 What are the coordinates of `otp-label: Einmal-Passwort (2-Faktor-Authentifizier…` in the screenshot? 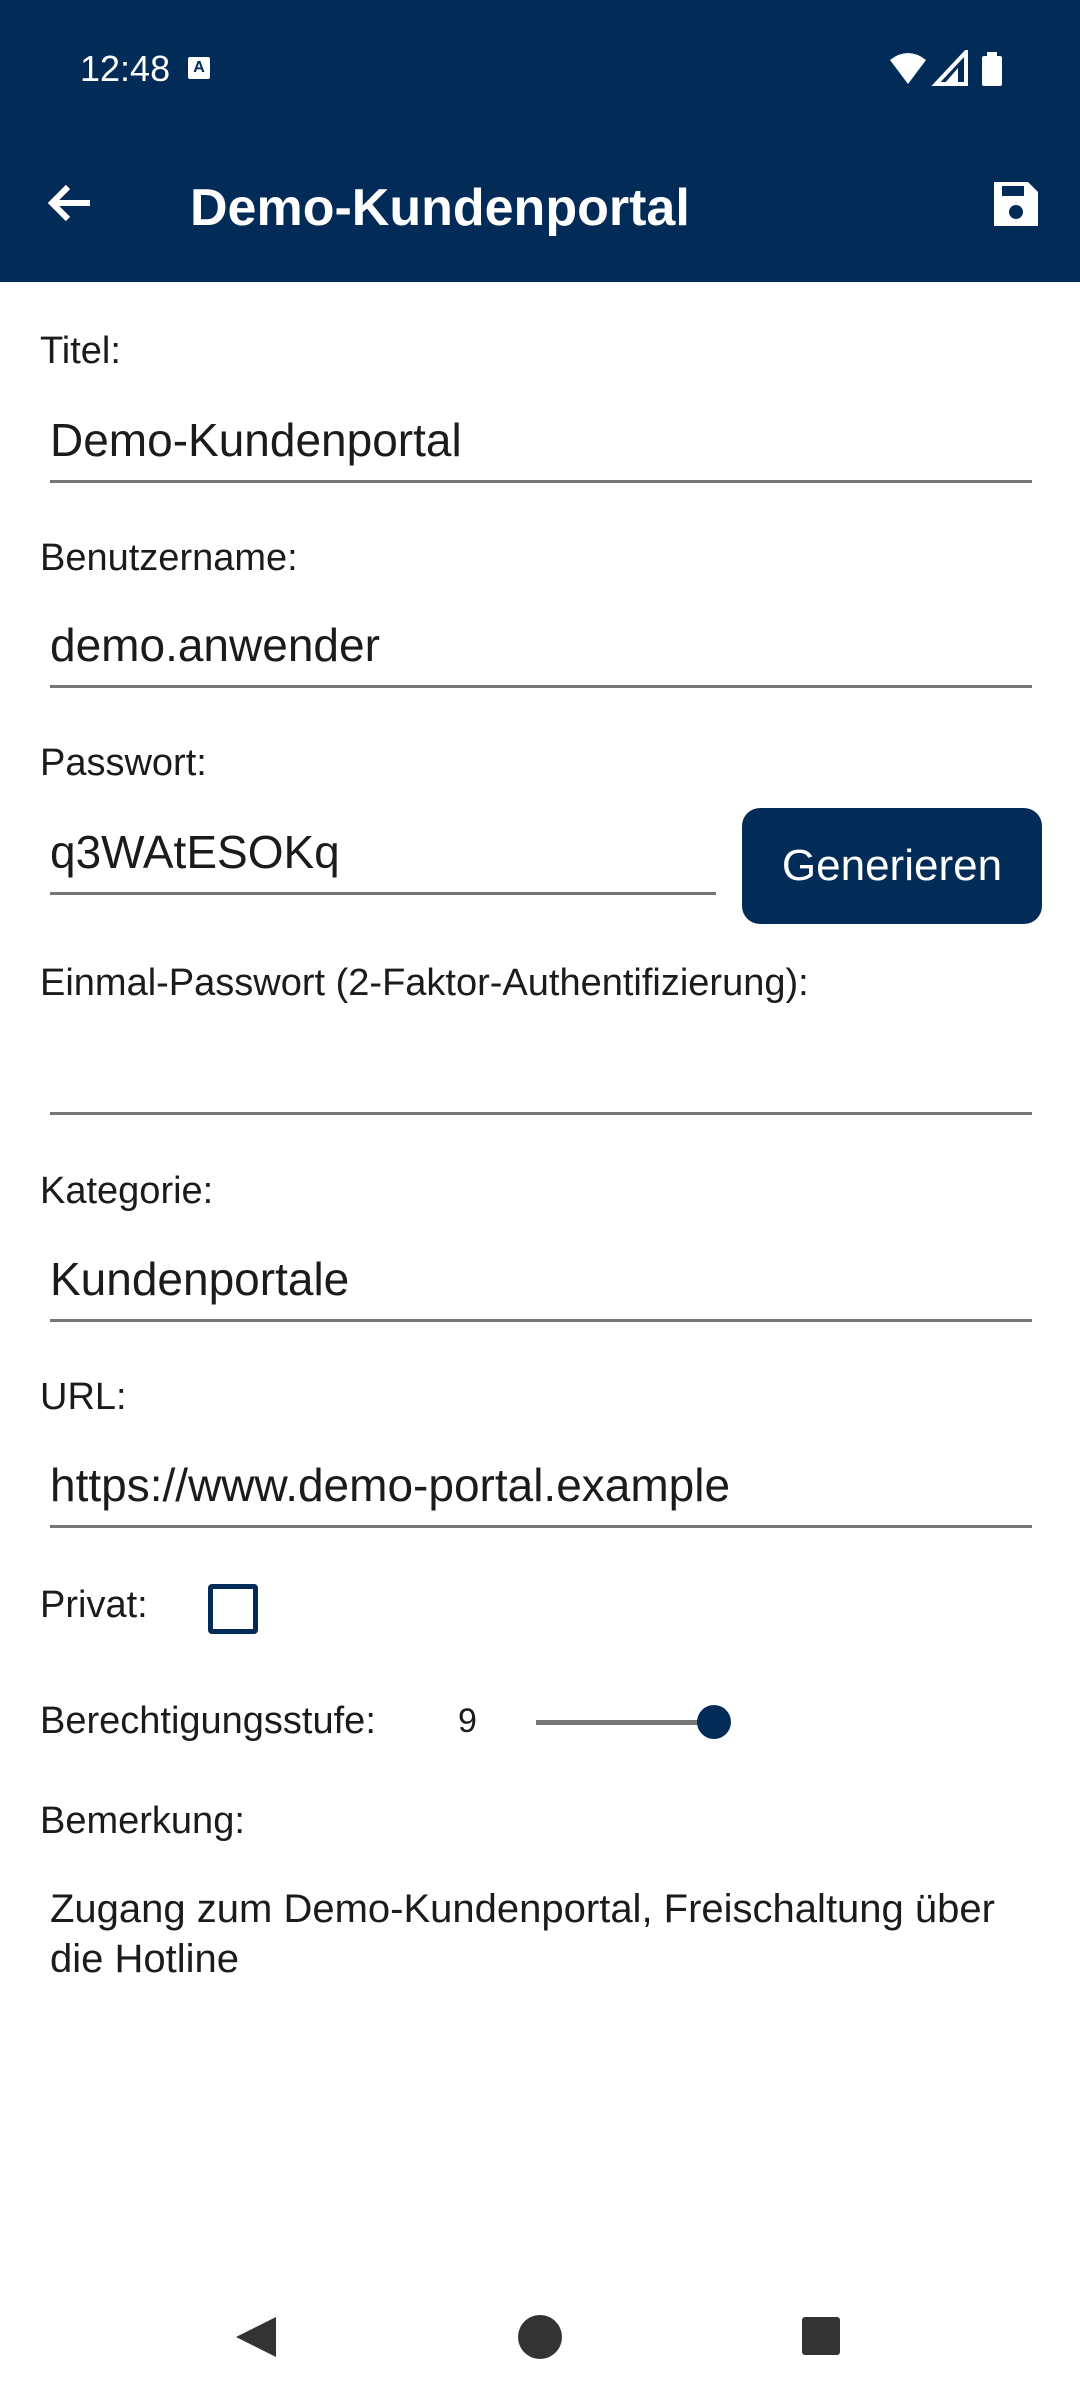 It's located at (424, 983).